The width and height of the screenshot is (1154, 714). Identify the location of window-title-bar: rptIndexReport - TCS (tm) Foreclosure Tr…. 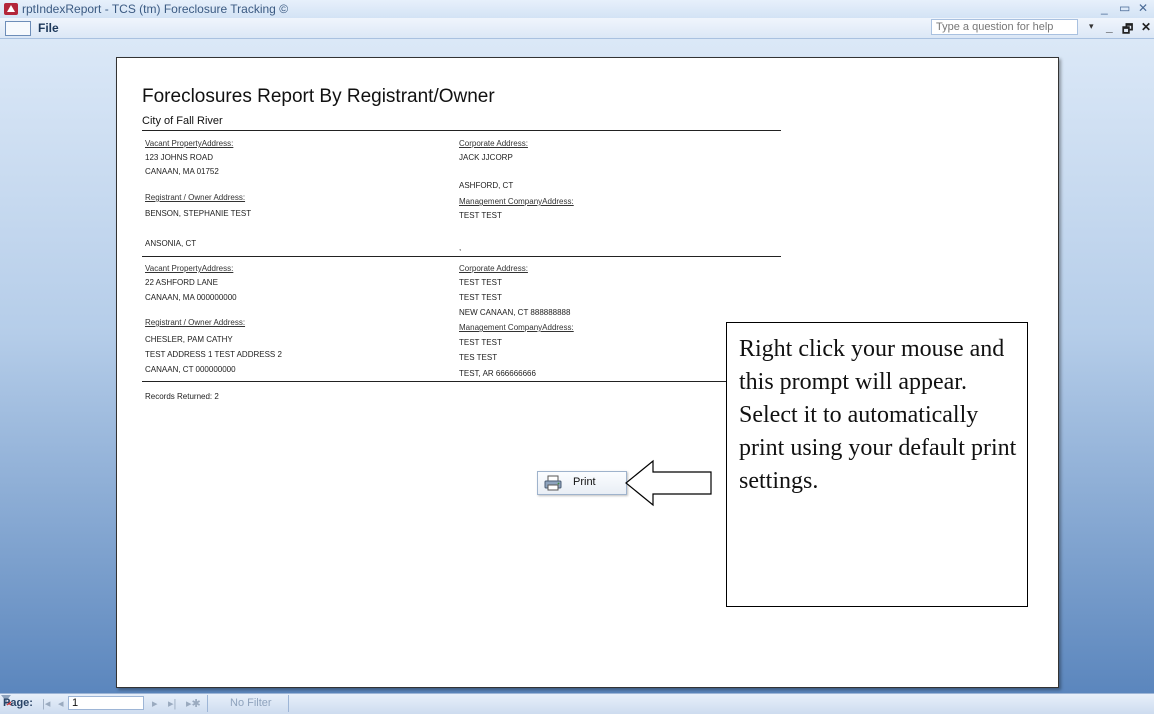
(577, 9).